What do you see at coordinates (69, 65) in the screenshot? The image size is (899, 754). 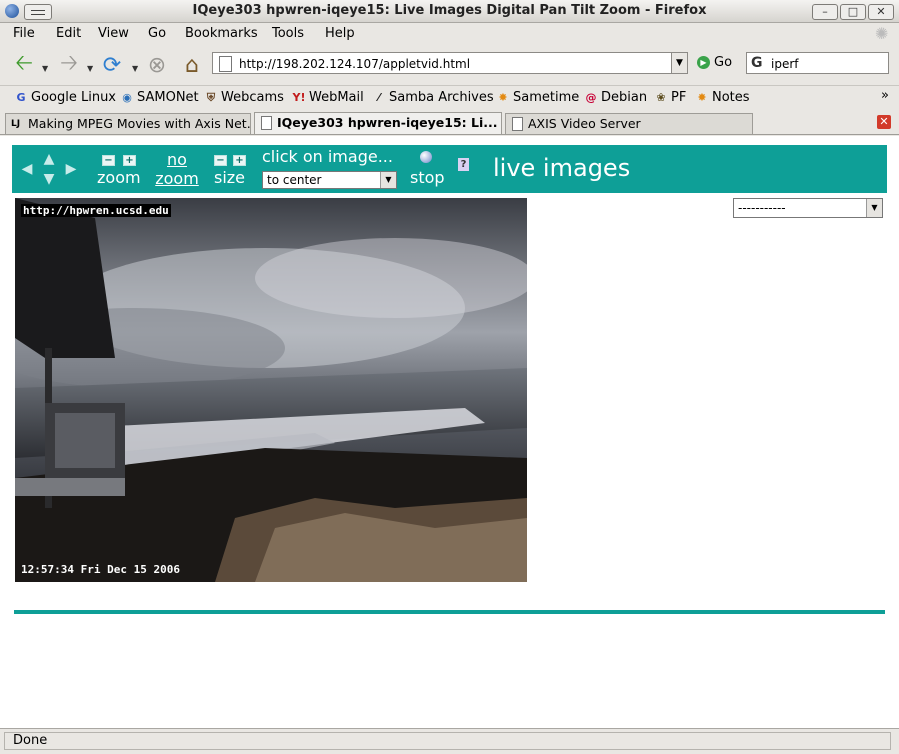 I see `forward-arrow-icon: 🡢` at bounding box center [69, 65].